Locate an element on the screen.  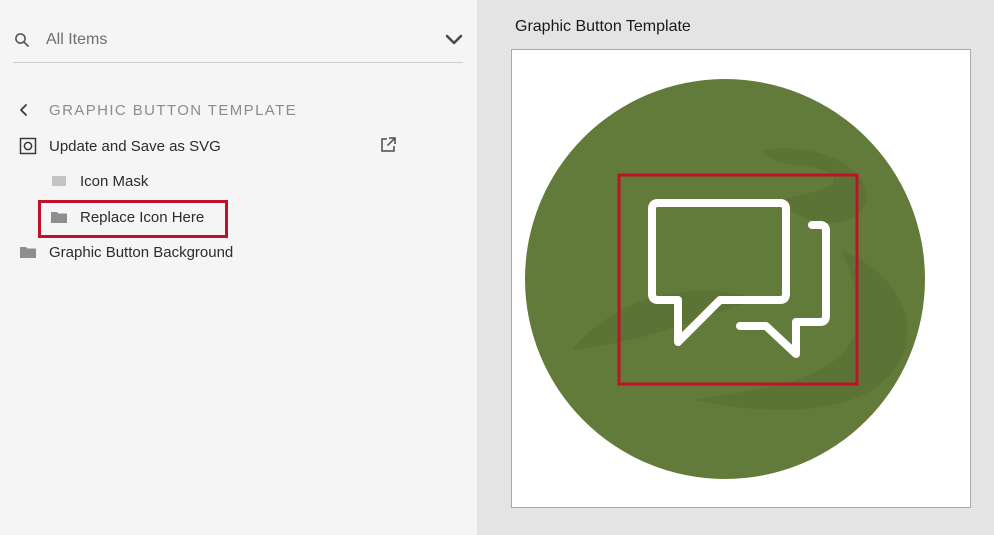
layer-item-background: Graphic Button Background is located at coordinates (126, 252).